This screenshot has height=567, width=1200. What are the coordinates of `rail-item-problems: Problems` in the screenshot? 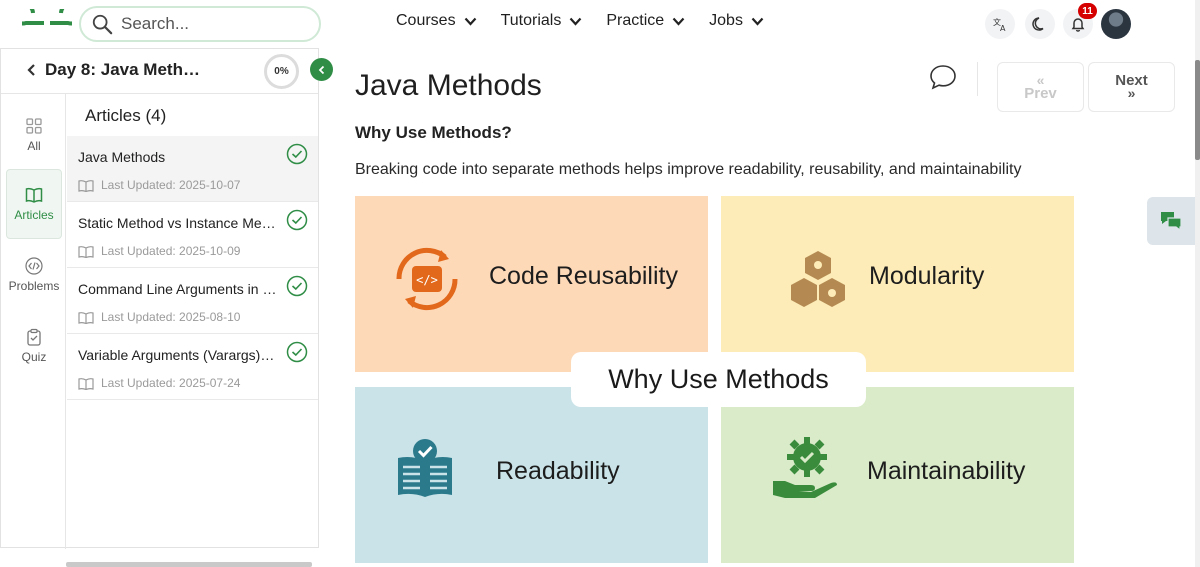 It's located at (34, 275).